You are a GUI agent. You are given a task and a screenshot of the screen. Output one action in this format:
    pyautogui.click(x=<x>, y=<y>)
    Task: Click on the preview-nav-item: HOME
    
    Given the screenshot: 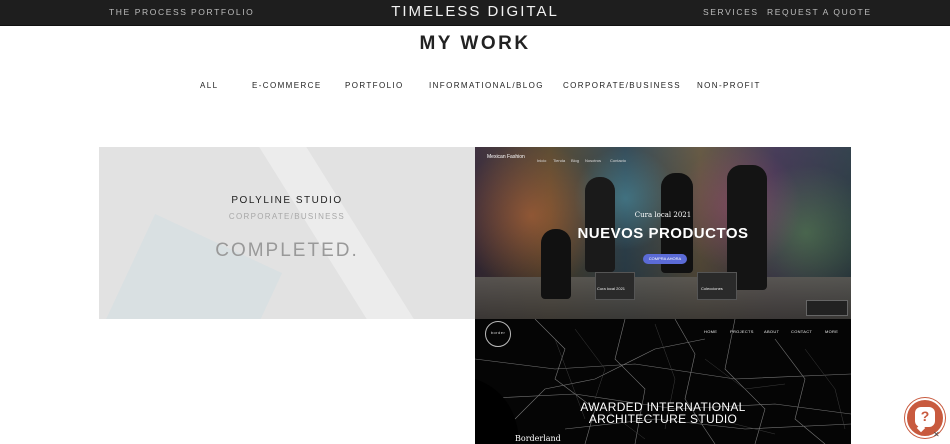 What is the action you would take?
    pyautogui.click(x=711, y=331)
    